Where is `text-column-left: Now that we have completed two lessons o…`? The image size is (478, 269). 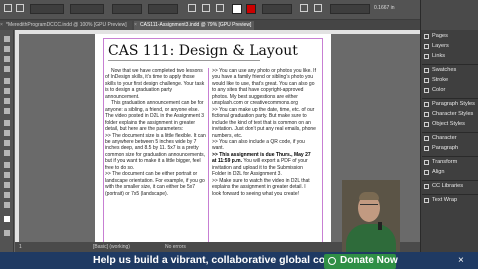
text-column-left: Now that we have completed two lessons o… is located at coordinates (155, 132).